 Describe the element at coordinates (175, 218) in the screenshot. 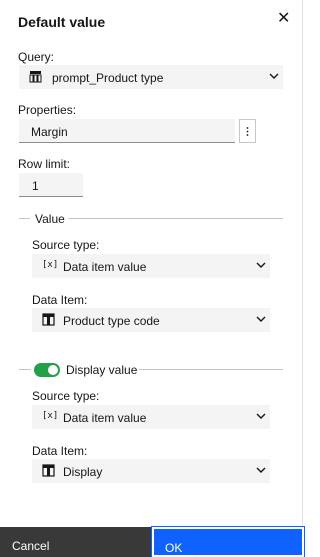

I see `value-divider-right` at that location.